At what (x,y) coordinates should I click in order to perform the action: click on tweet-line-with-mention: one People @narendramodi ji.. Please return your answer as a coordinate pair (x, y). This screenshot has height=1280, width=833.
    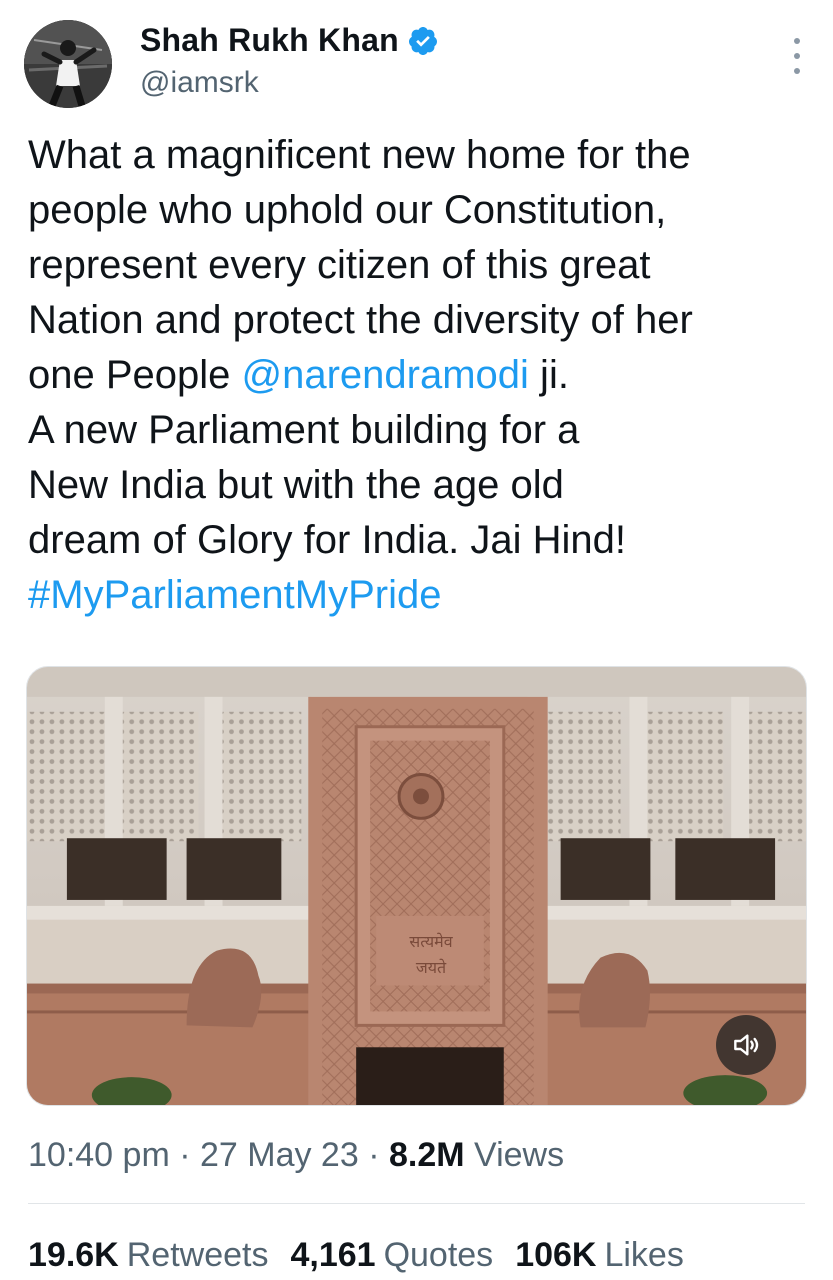
    Looking at the image, I should click on (423, 375).